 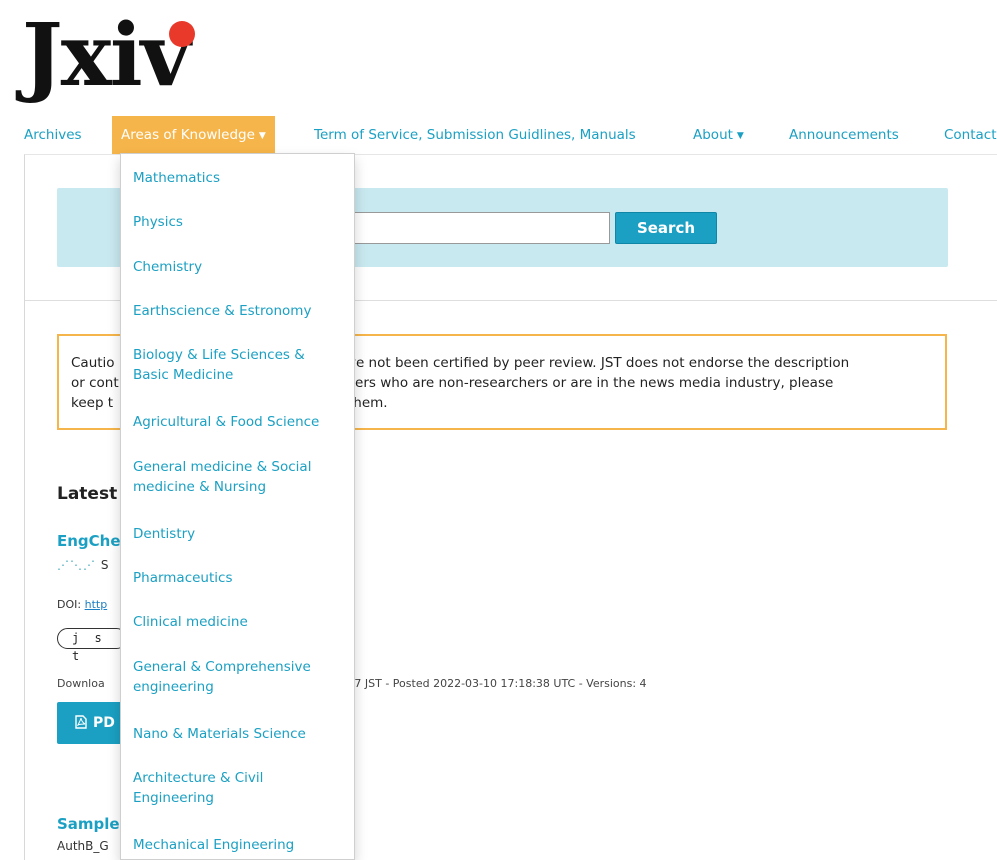 What do you see at coordinates (92, 645) in the screenshot?
I see `article-tag: j s t` at bounding box center [92, 645].